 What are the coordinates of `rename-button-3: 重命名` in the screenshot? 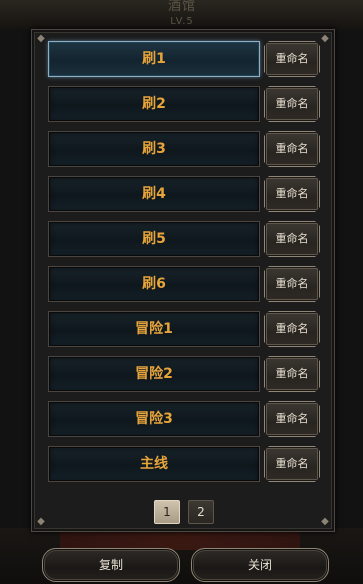 It's located at (292, 149).